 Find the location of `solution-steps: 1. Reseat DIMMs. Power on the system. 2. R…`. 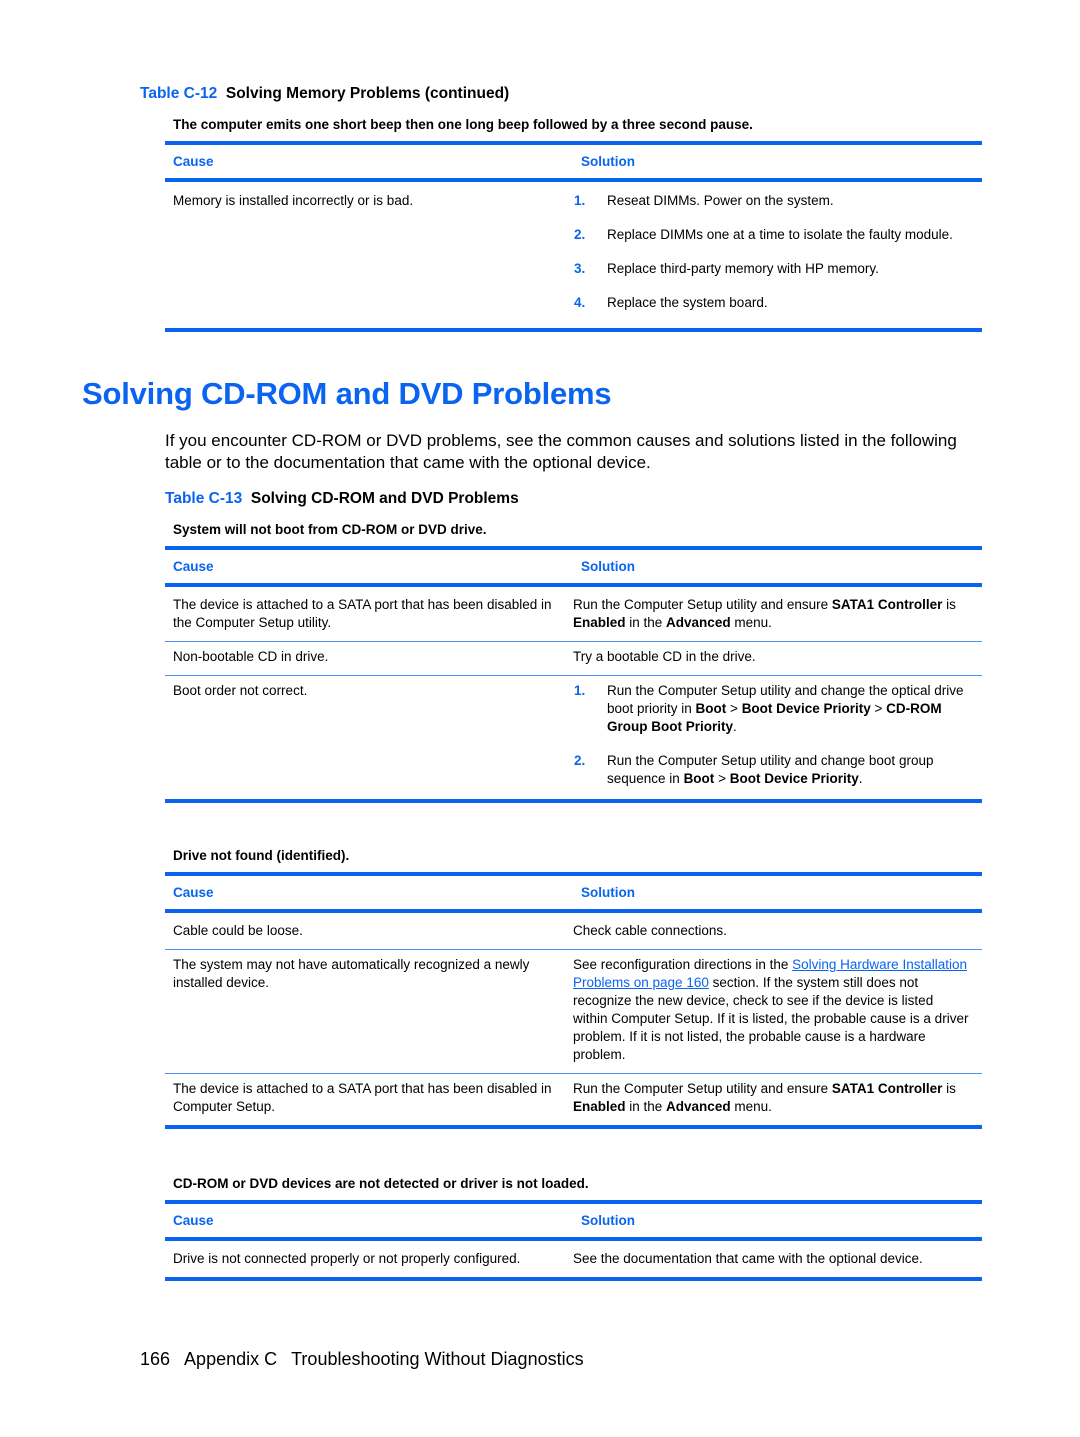

solution-steps: 1. Reseat DIMMs. Power on the system. 2. R… is located at coordinates (771, 252).